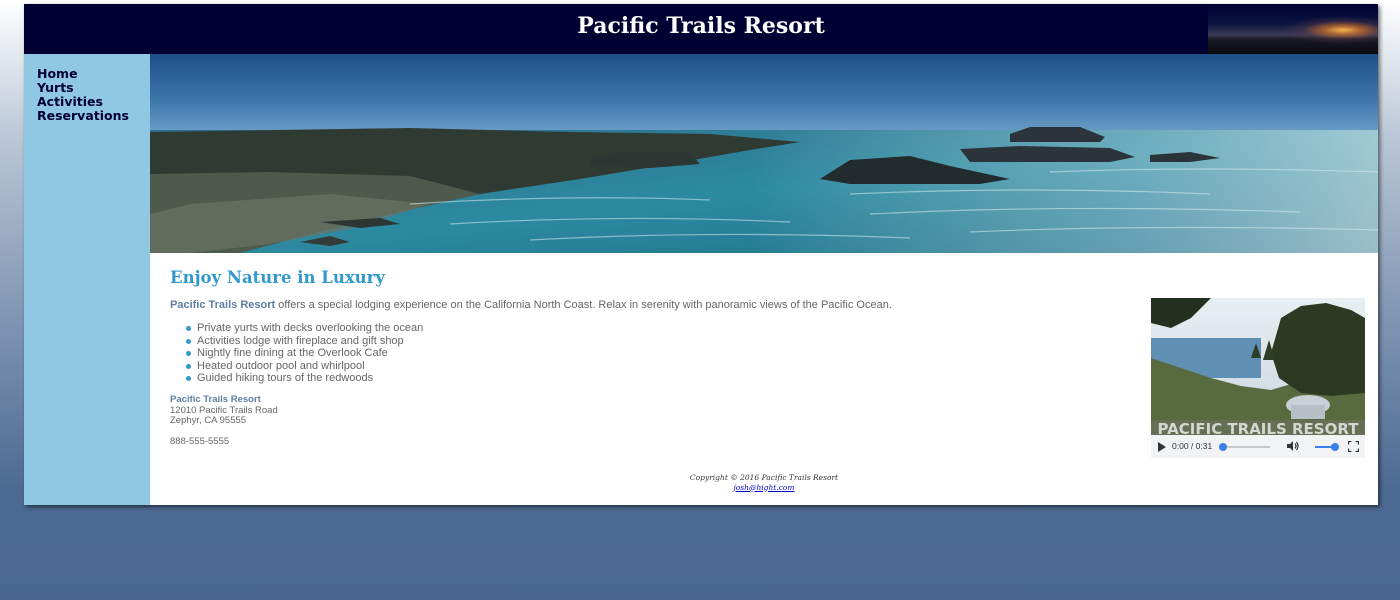  I want to click on copyright-text: Copyright © 2016 Pacific Trails Resort, so click(764, 477).